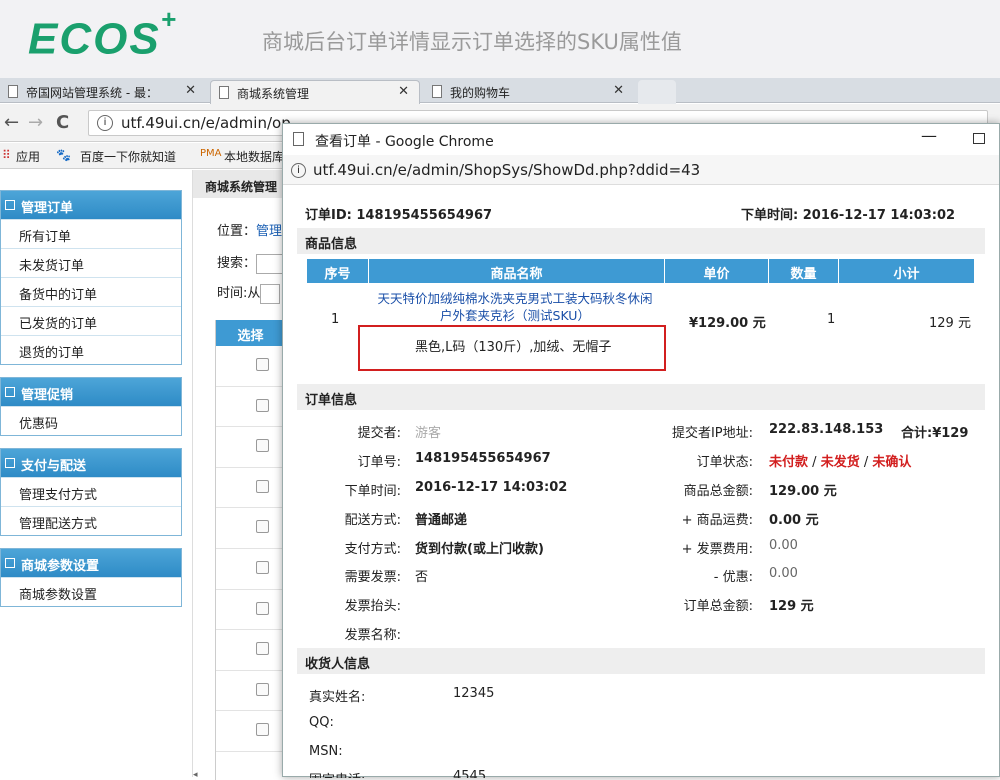  I want to click on field-label: 提交者:, so click(379, 433).